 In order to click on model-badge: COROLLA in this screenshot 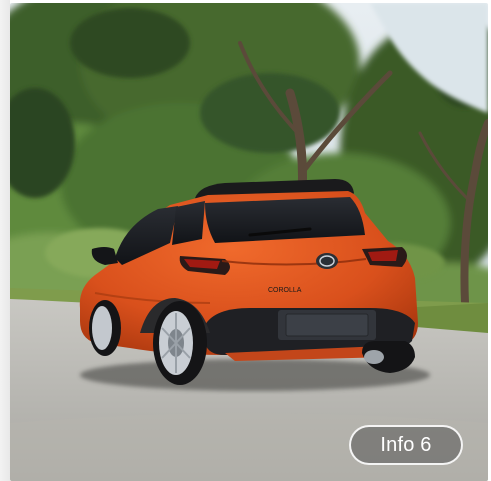, I will do `click(285, 290)`.